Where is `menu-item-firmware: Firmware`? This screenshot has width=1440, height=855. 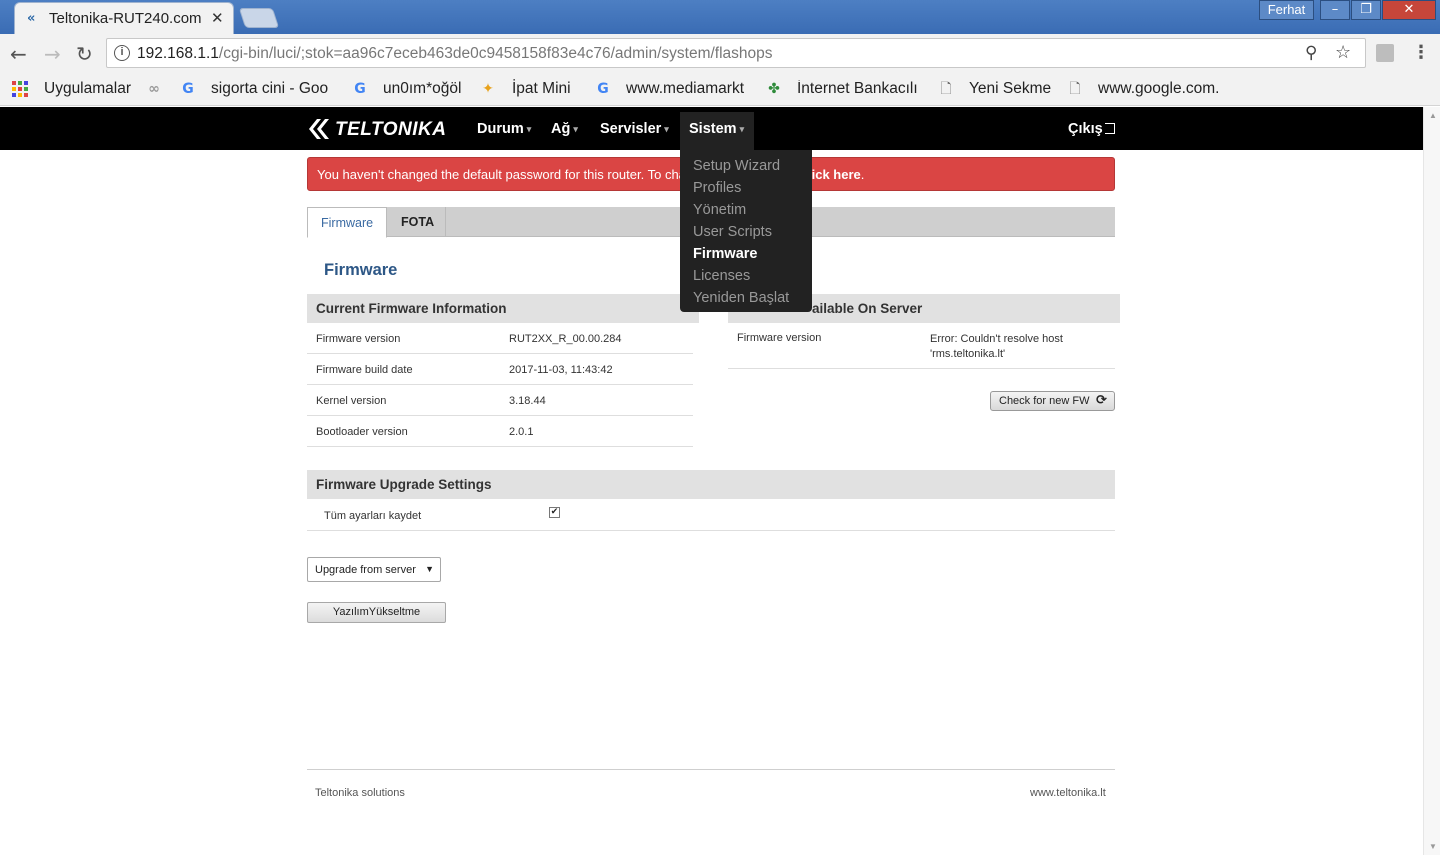
menu-item-firmware: Firmware is located at coordinates (746, 255).